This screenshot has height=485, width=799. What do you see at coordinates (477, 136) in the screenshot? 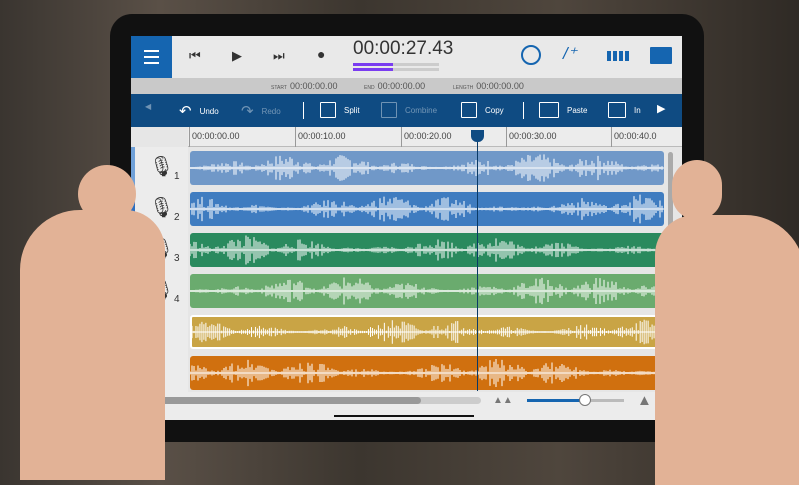
I see `playhead-handle` at bounding box center [477, 136].